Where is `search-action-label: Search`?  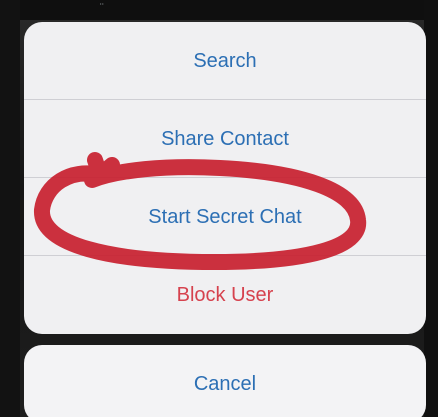
search-action-label: Search is located at coordinates (225, 60).